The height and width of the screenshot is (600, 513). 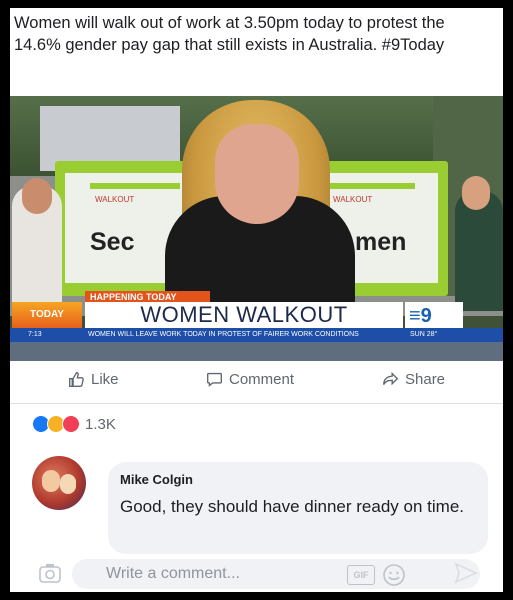 I want to click on love-reaction-icon, so click(x=71, y=424).